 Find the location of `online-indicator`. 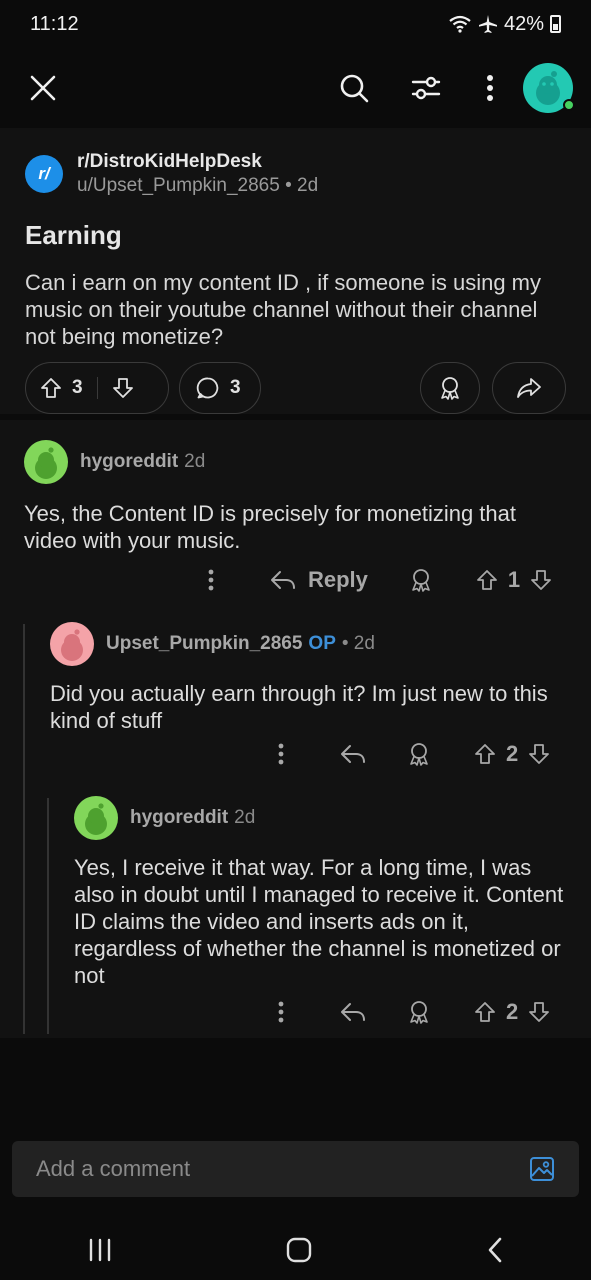

online-indicator is located at coordinates (569, 105).